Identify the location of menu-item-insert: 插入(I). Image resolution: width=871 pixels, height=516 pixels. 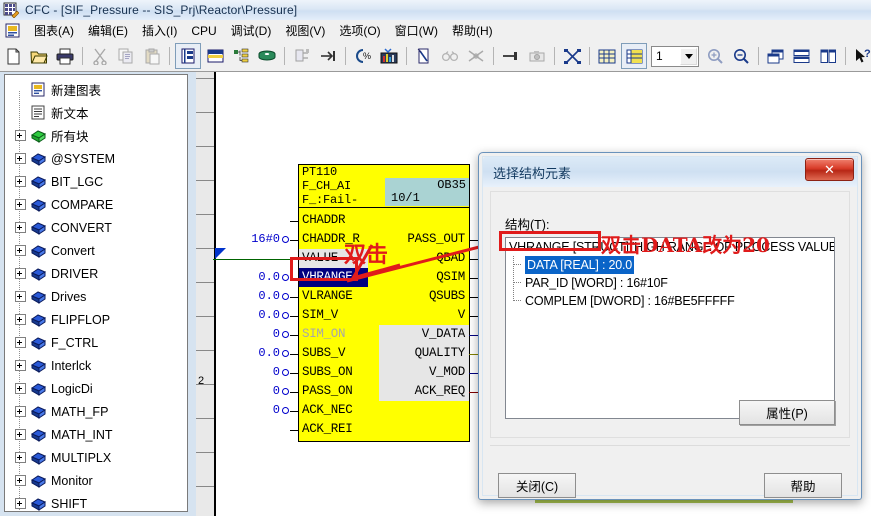
(159, 30).